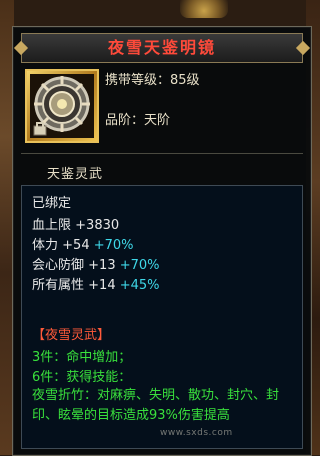  What do you see at coordinates (152, 80) in the screenshot?
I see `carry-level: 携带等级：85级` at bounding box center [152, 80].